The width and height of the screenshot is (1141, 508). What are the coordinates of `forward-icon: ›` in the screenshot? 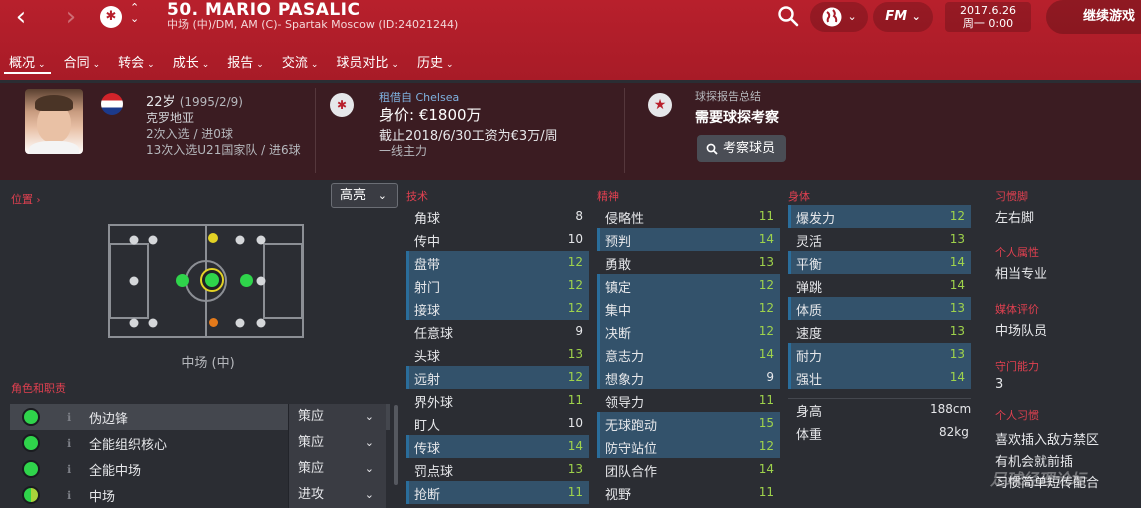 It's located at (71, 19).